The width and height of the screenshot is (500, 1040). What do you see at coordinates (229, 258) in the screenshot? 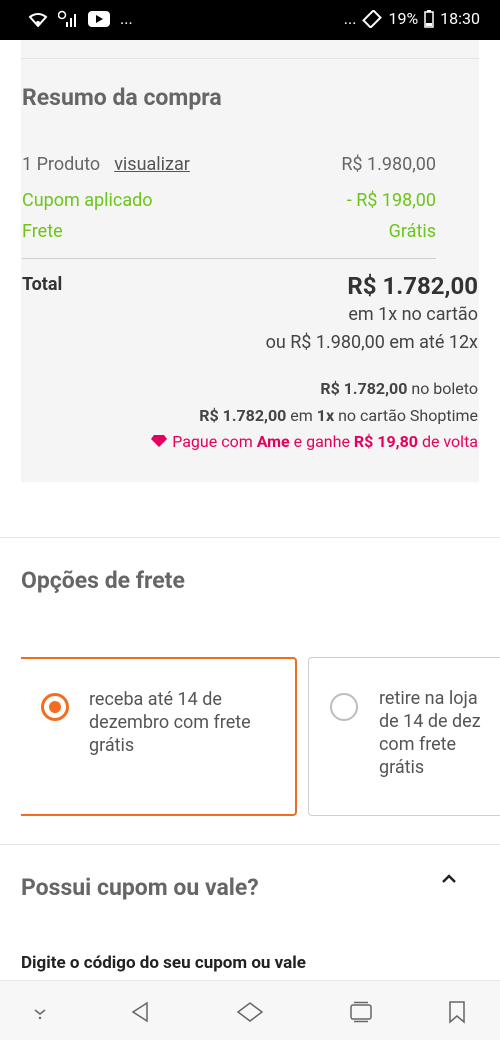
I see `summary-divider` at bounding box center [229, 258].